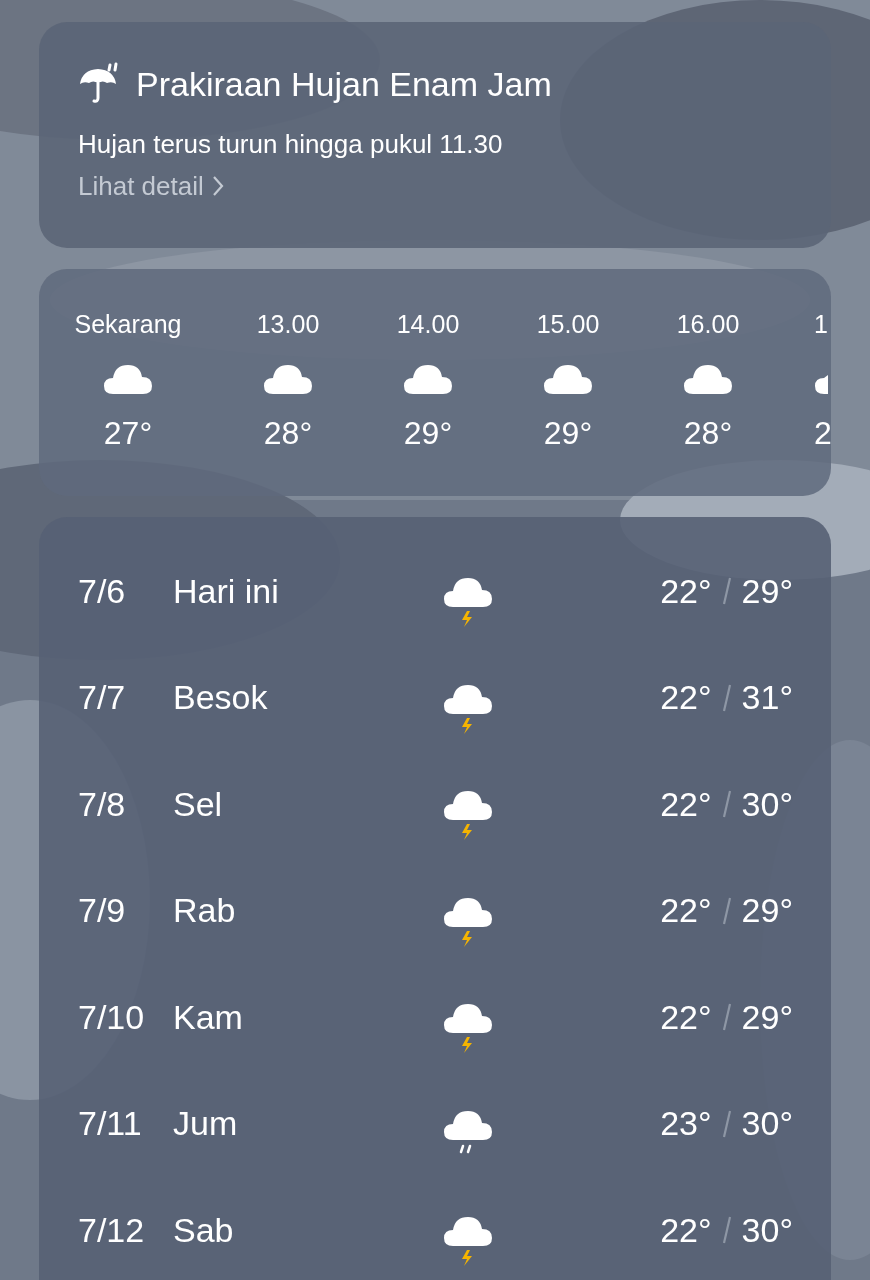 The height and width of the screenshot is (1280, 870). Describe the element at coordinates (686, 1124) in the screenshot. I see `low-temperature: 23°` at that location.